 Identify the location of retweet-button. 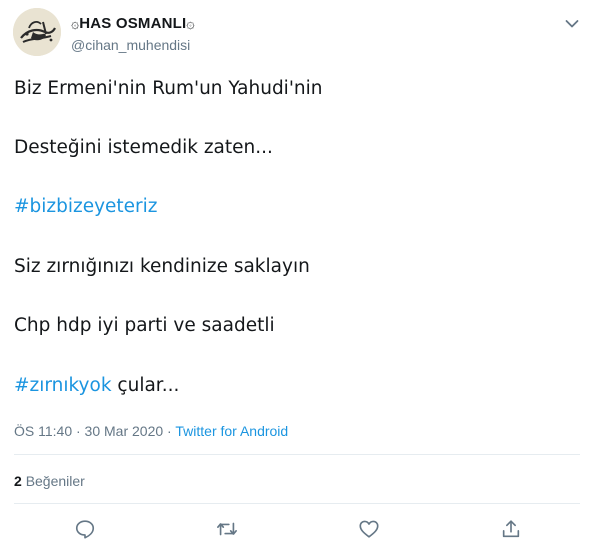
(227, 529).